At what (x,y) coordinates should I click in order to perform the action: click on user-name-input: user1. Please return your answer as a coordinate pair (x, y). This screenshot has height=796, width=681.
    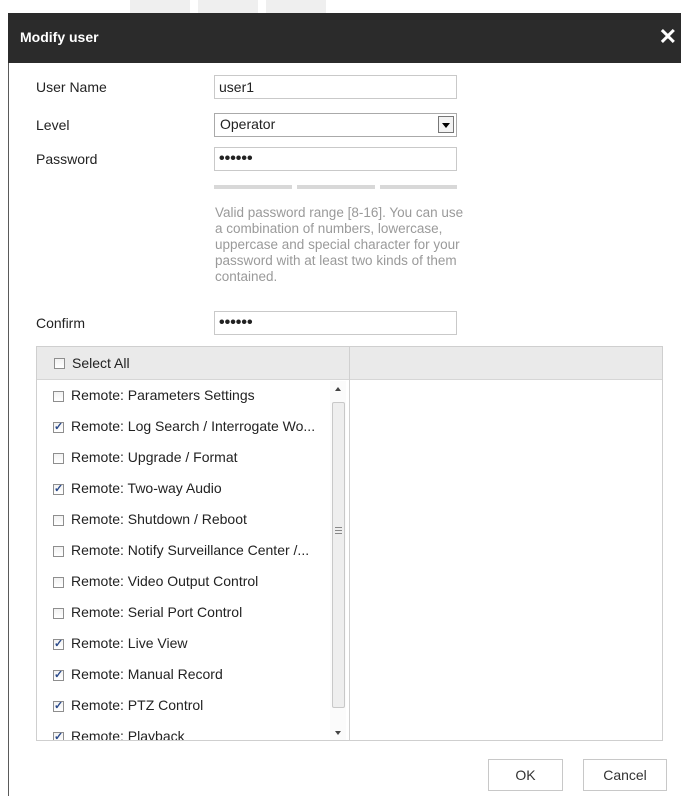
    Looking at the image, I should click on (335, 87).